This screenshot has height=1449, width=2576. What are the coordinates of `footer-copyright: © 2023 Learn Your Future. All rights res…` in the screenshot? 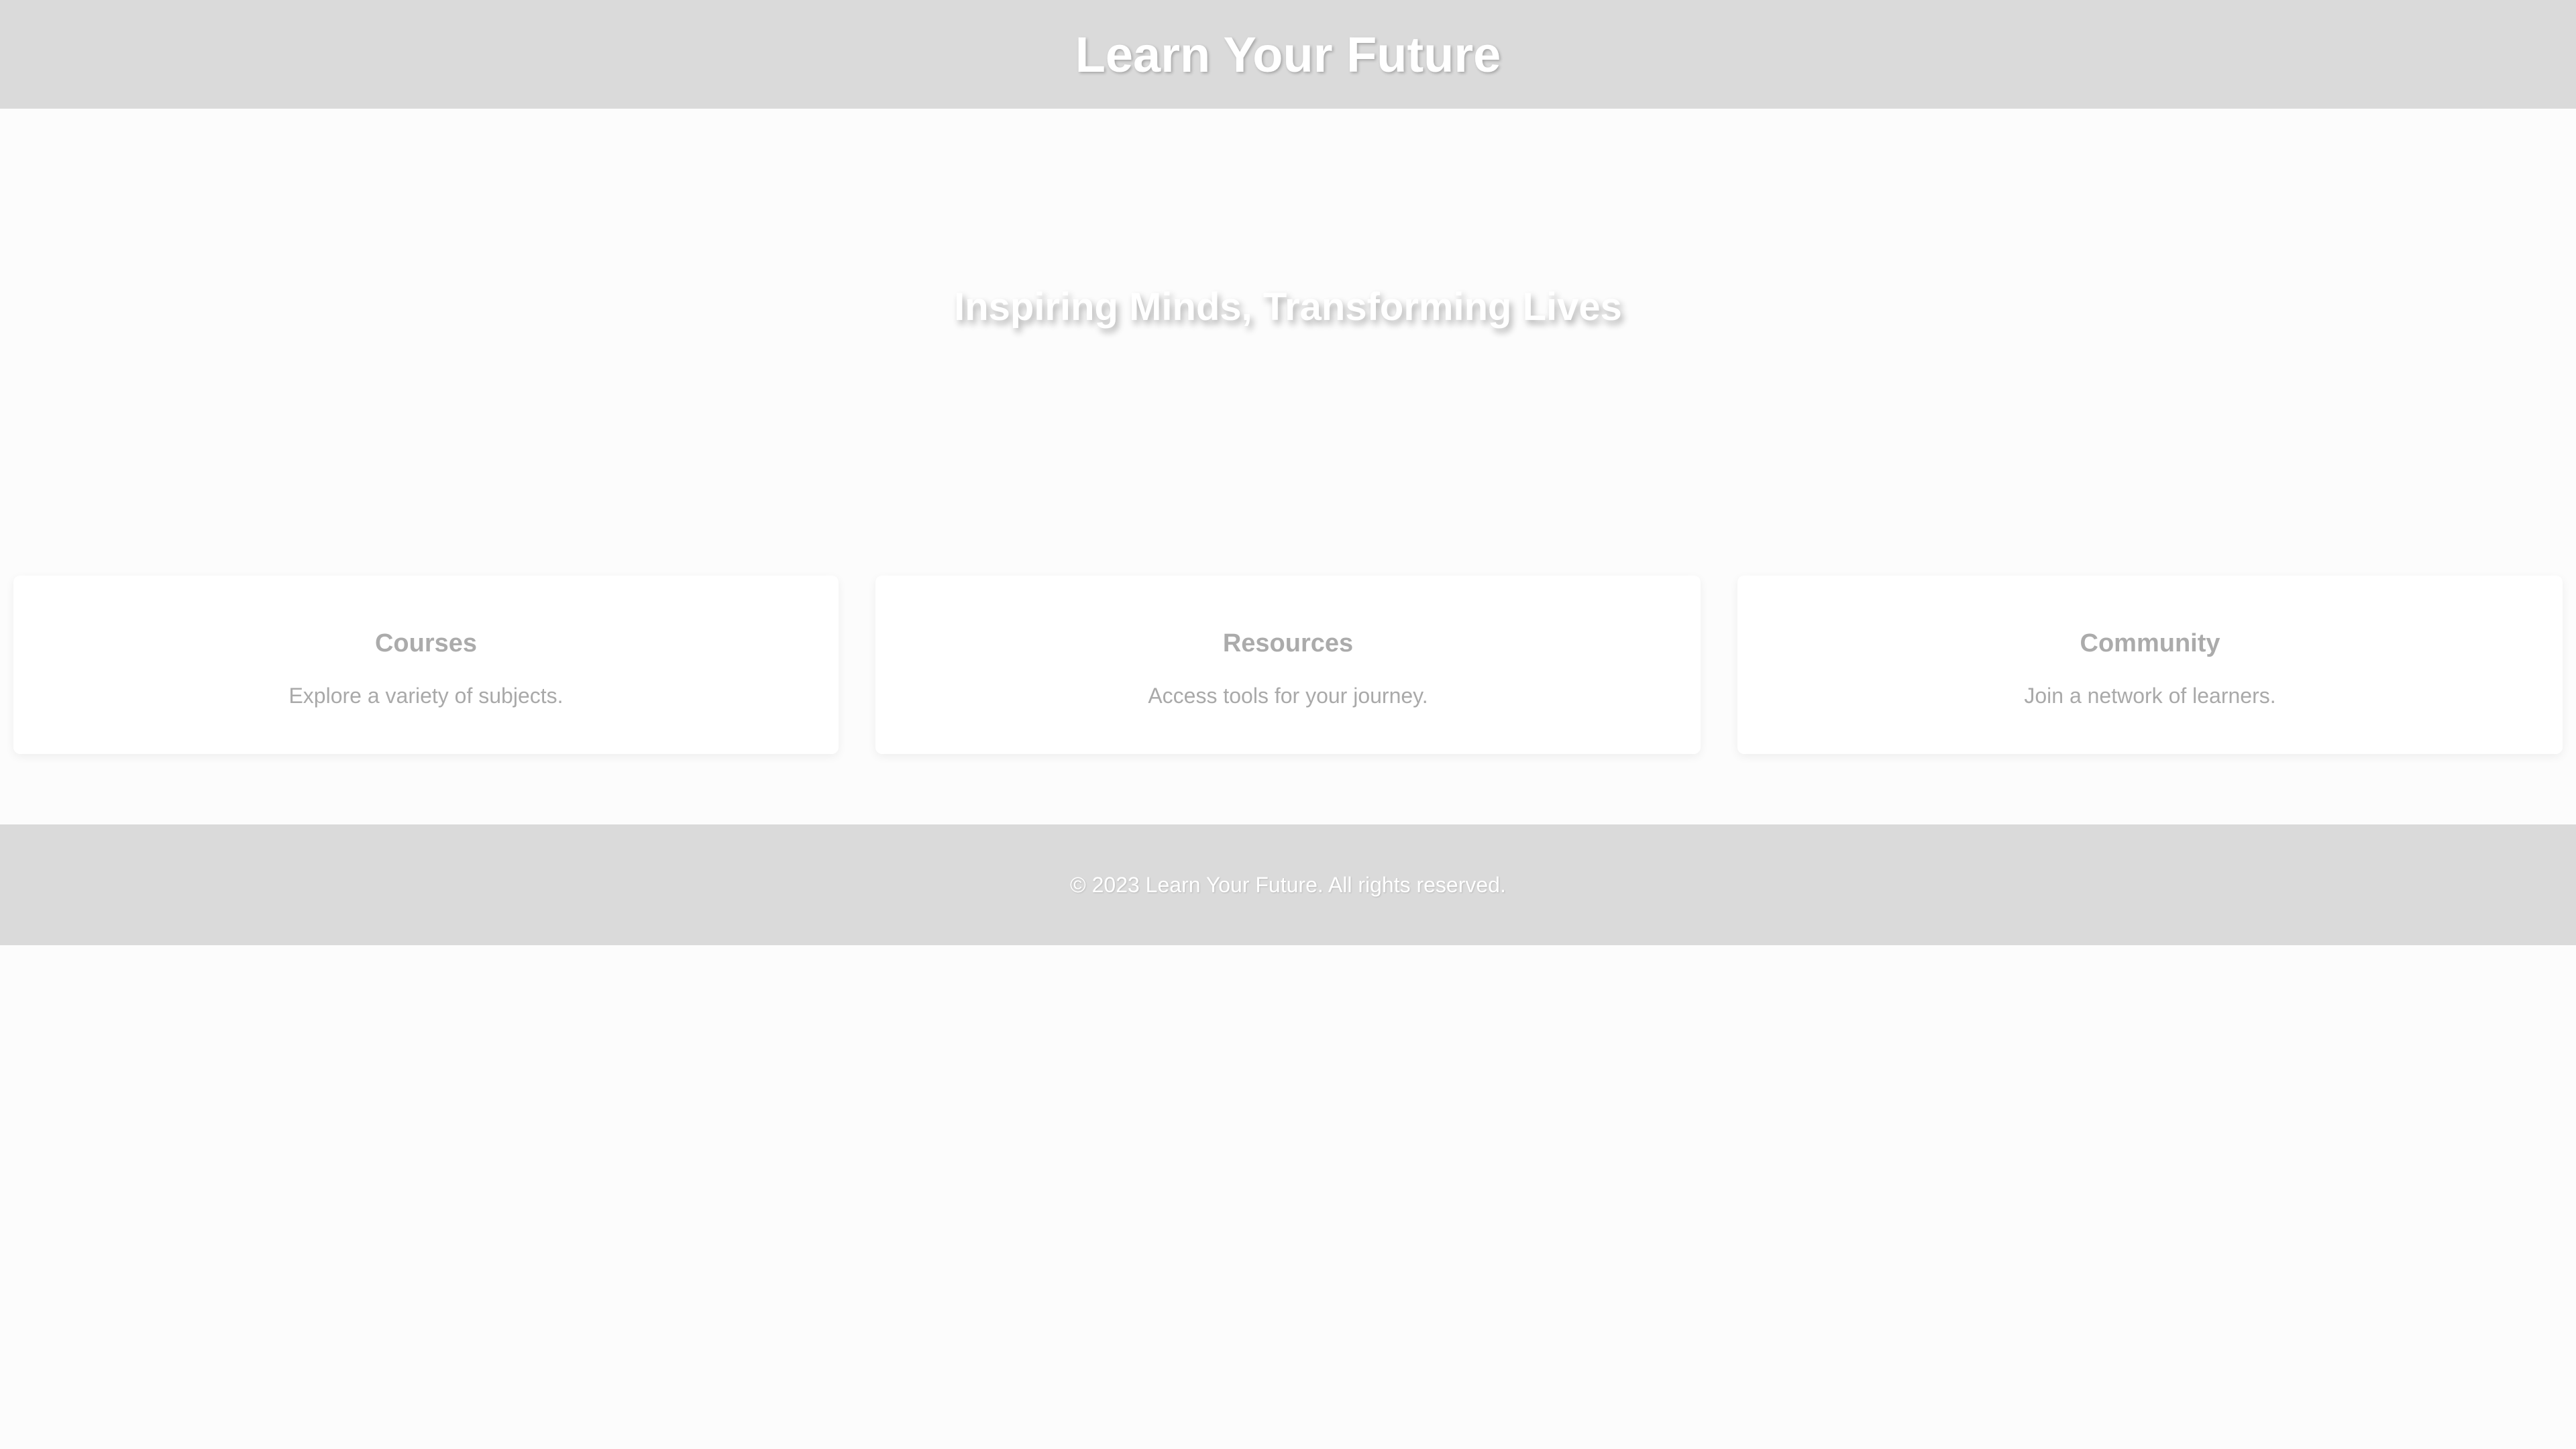 It's located at (1288, 884).